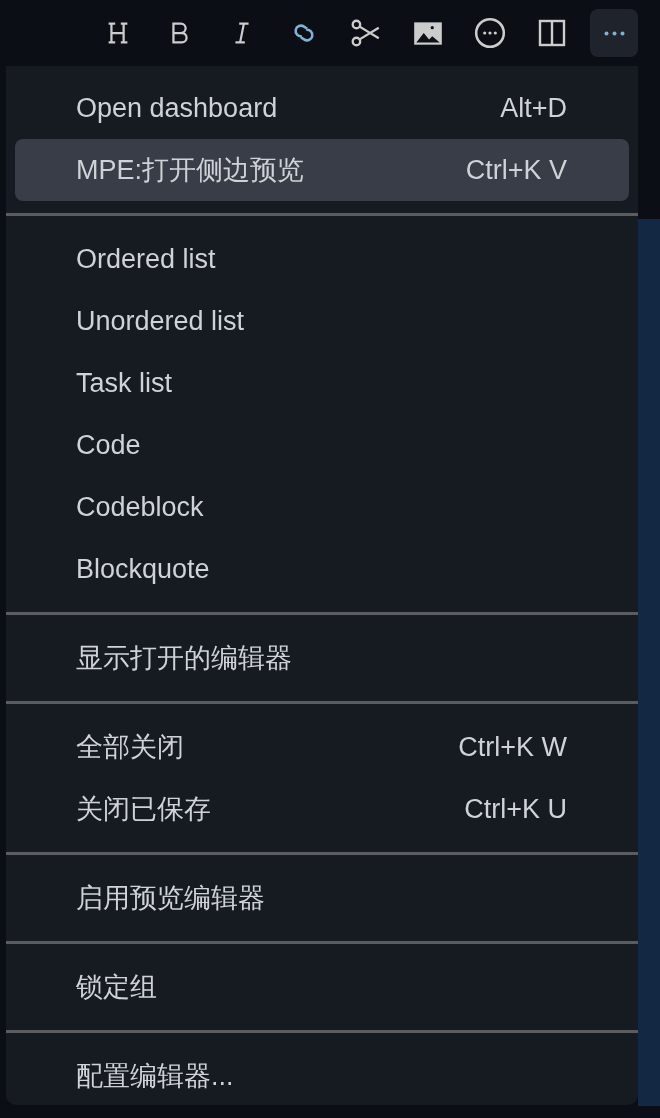 The height and width of the screenshot is (1118, 660). What do you see at coordinates (322, 259) in the screenshot?
I see `menu-item: Ordered list` at bounding box center [322, 259].